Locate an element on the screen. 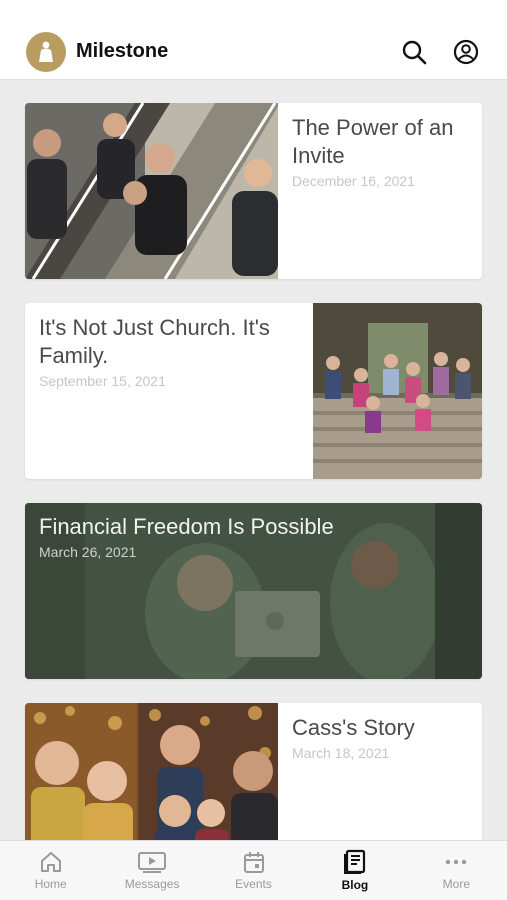  play-icon is located at coordinates (152, 862).